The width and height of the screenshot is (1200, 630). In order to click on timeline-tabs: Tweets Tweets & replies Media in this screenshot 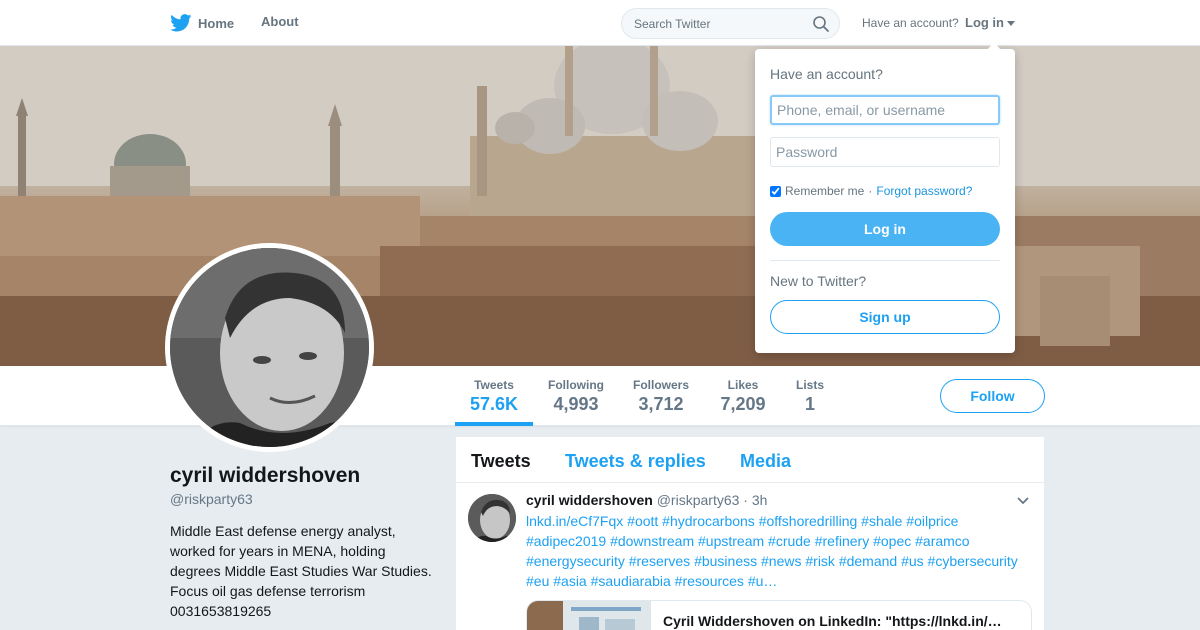, I will do `click(750, 460)`.